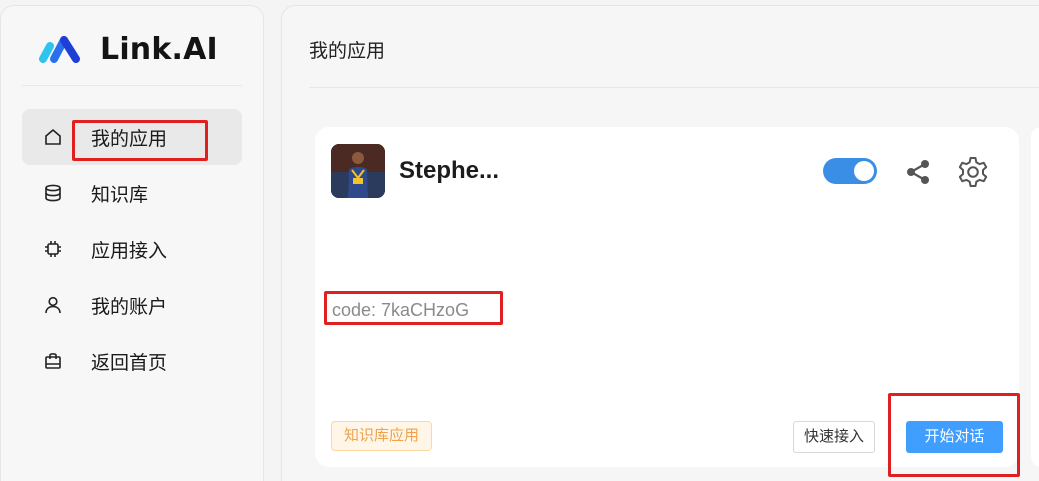  What do you see at coordinates (674, 87) in the screenshot?
I see `divider` at bounding box center [674, 87].